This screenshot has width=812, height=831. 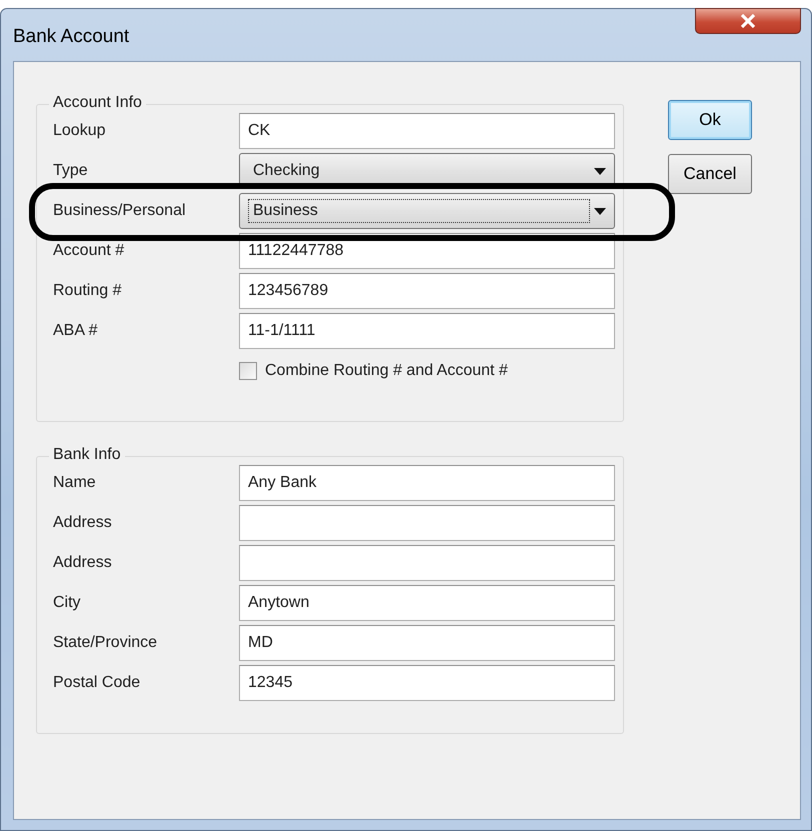 I want to click on text-field: 123456789, so click(x=427, y=291).